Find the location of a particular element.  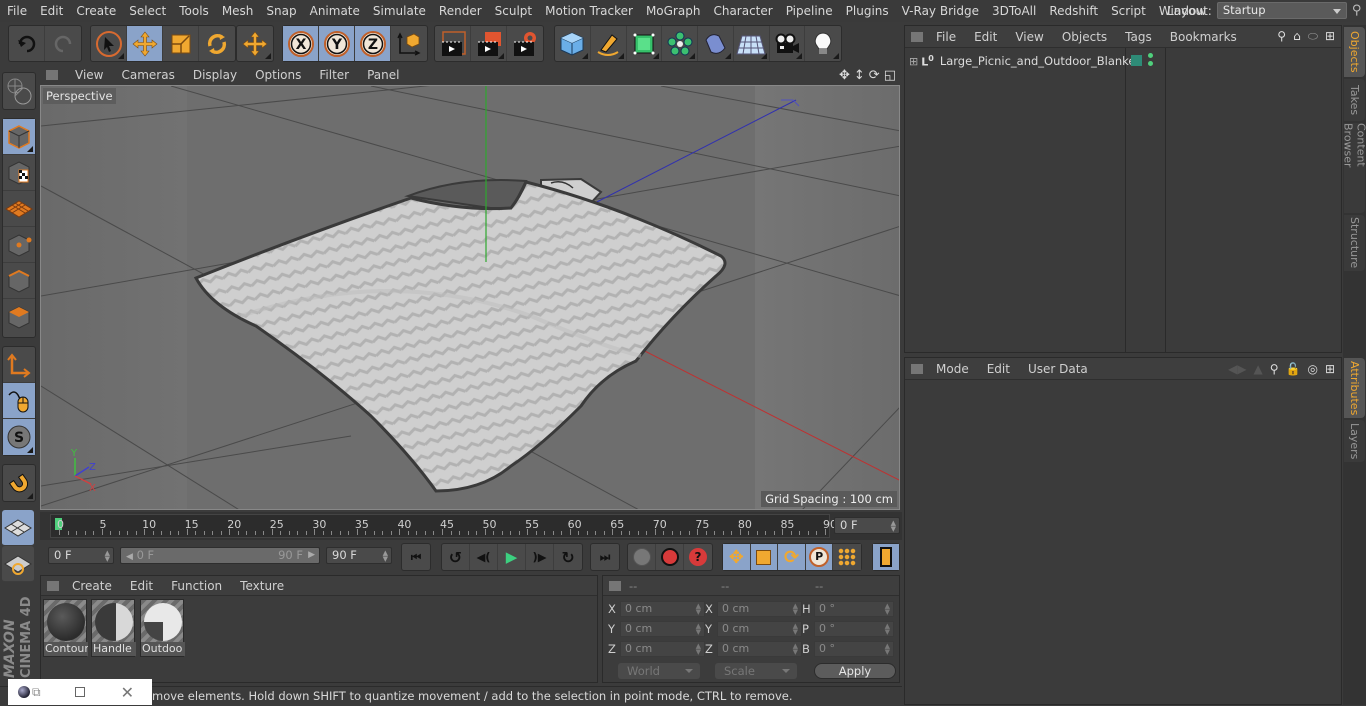

render-view-button is located at coordinates (453, 43).